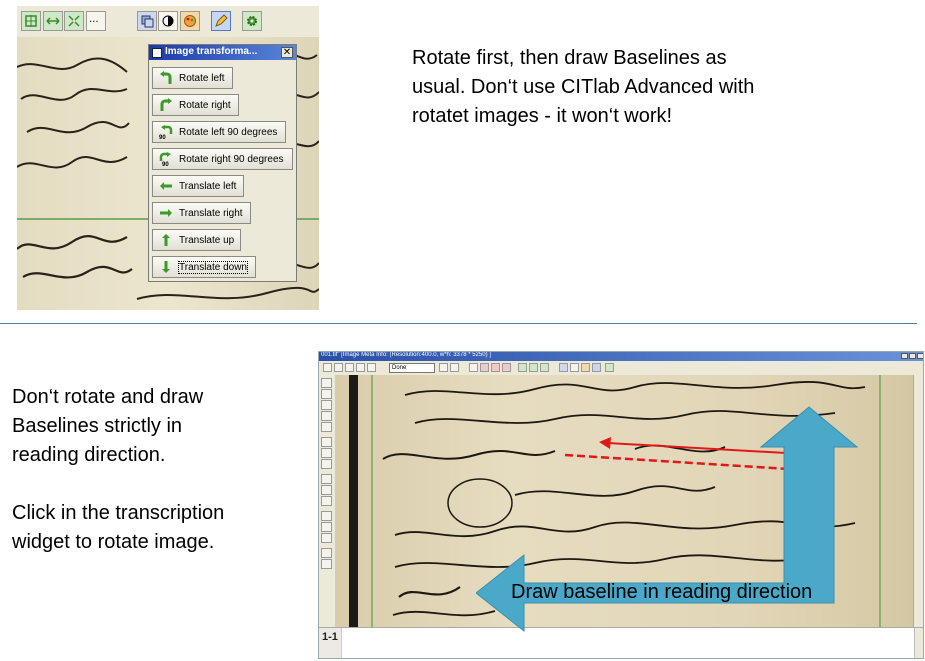 This screenshot has height=661, width=925. Describe the element at coordinates (202, 78) in the screenshot. I see `rotate-left-label: Rotate left` at that location.